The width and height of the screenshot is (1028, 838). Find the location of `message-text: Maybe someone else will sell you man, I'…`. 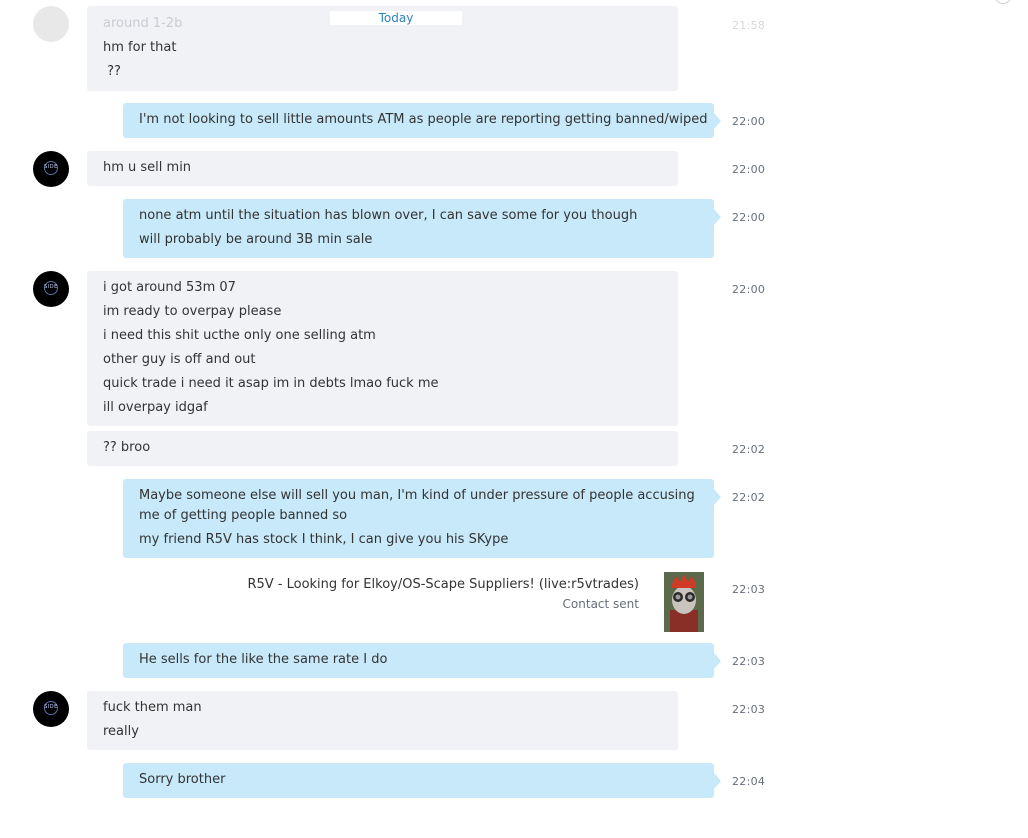

message-text: Maybe someone else will sell you man, I'… is located at coordinates (417, 505).